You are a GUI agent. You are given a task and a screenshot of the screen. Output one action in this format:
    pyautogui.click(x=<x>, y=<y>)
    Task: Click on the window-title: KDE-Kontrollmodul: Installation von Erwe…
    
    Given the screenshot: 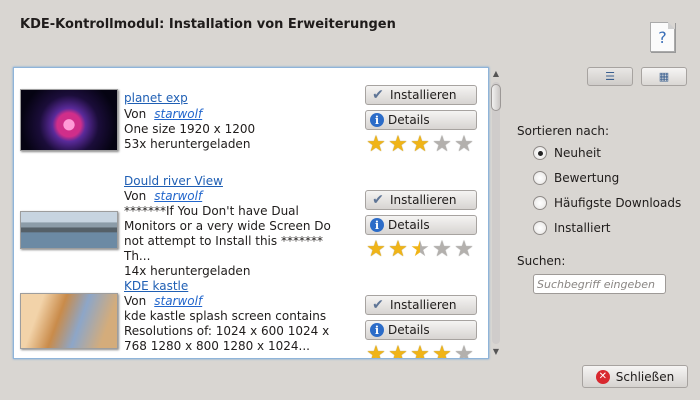 What is the action you would take?
    pyautogui.click(x=208, y=24)
    